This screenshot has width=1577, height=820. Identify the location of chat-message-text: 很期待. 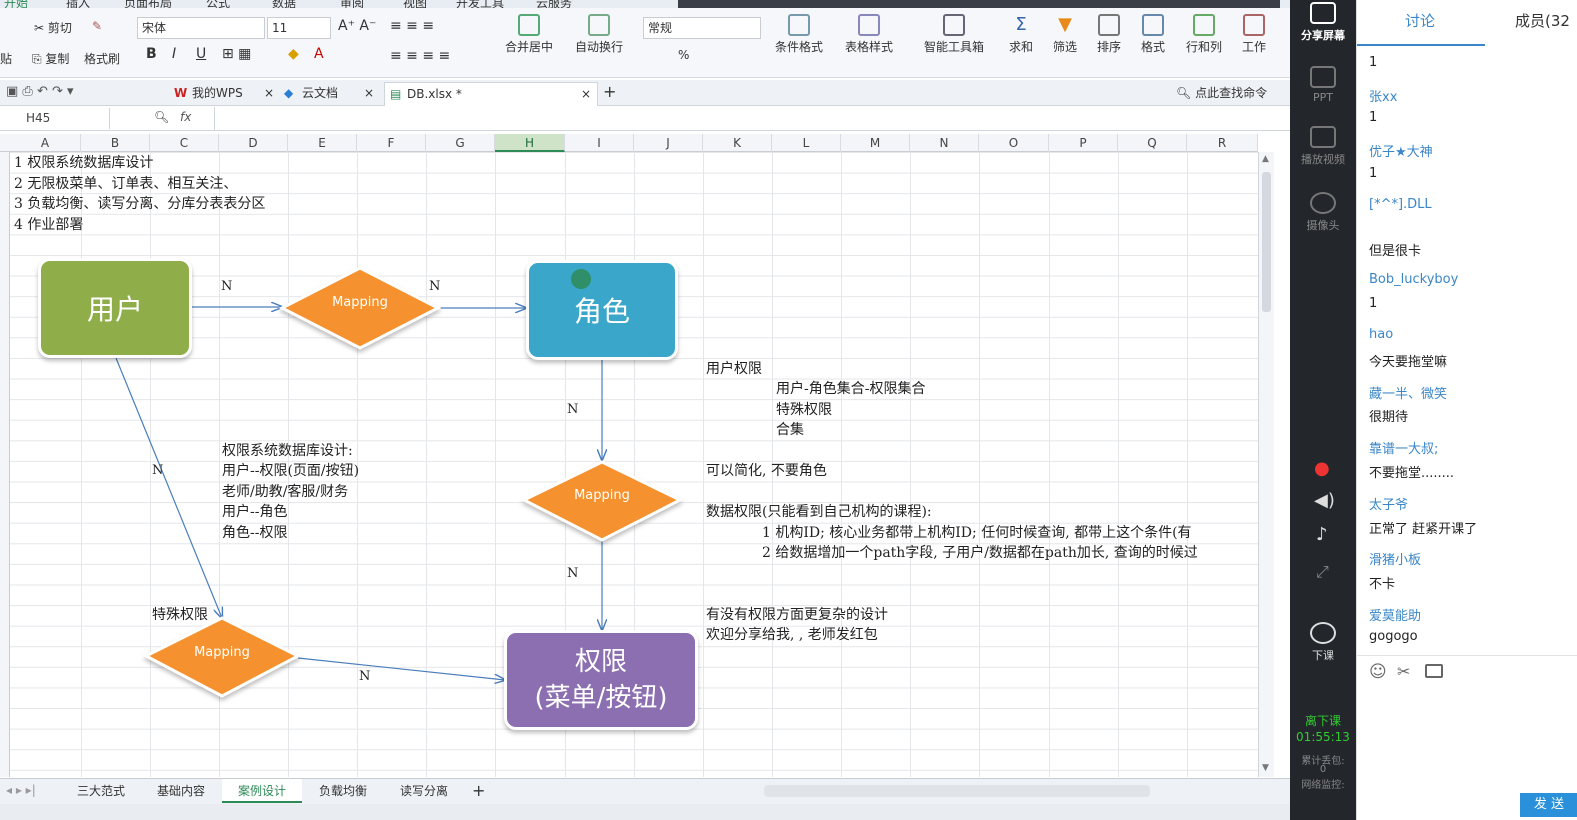
(1389, 417).